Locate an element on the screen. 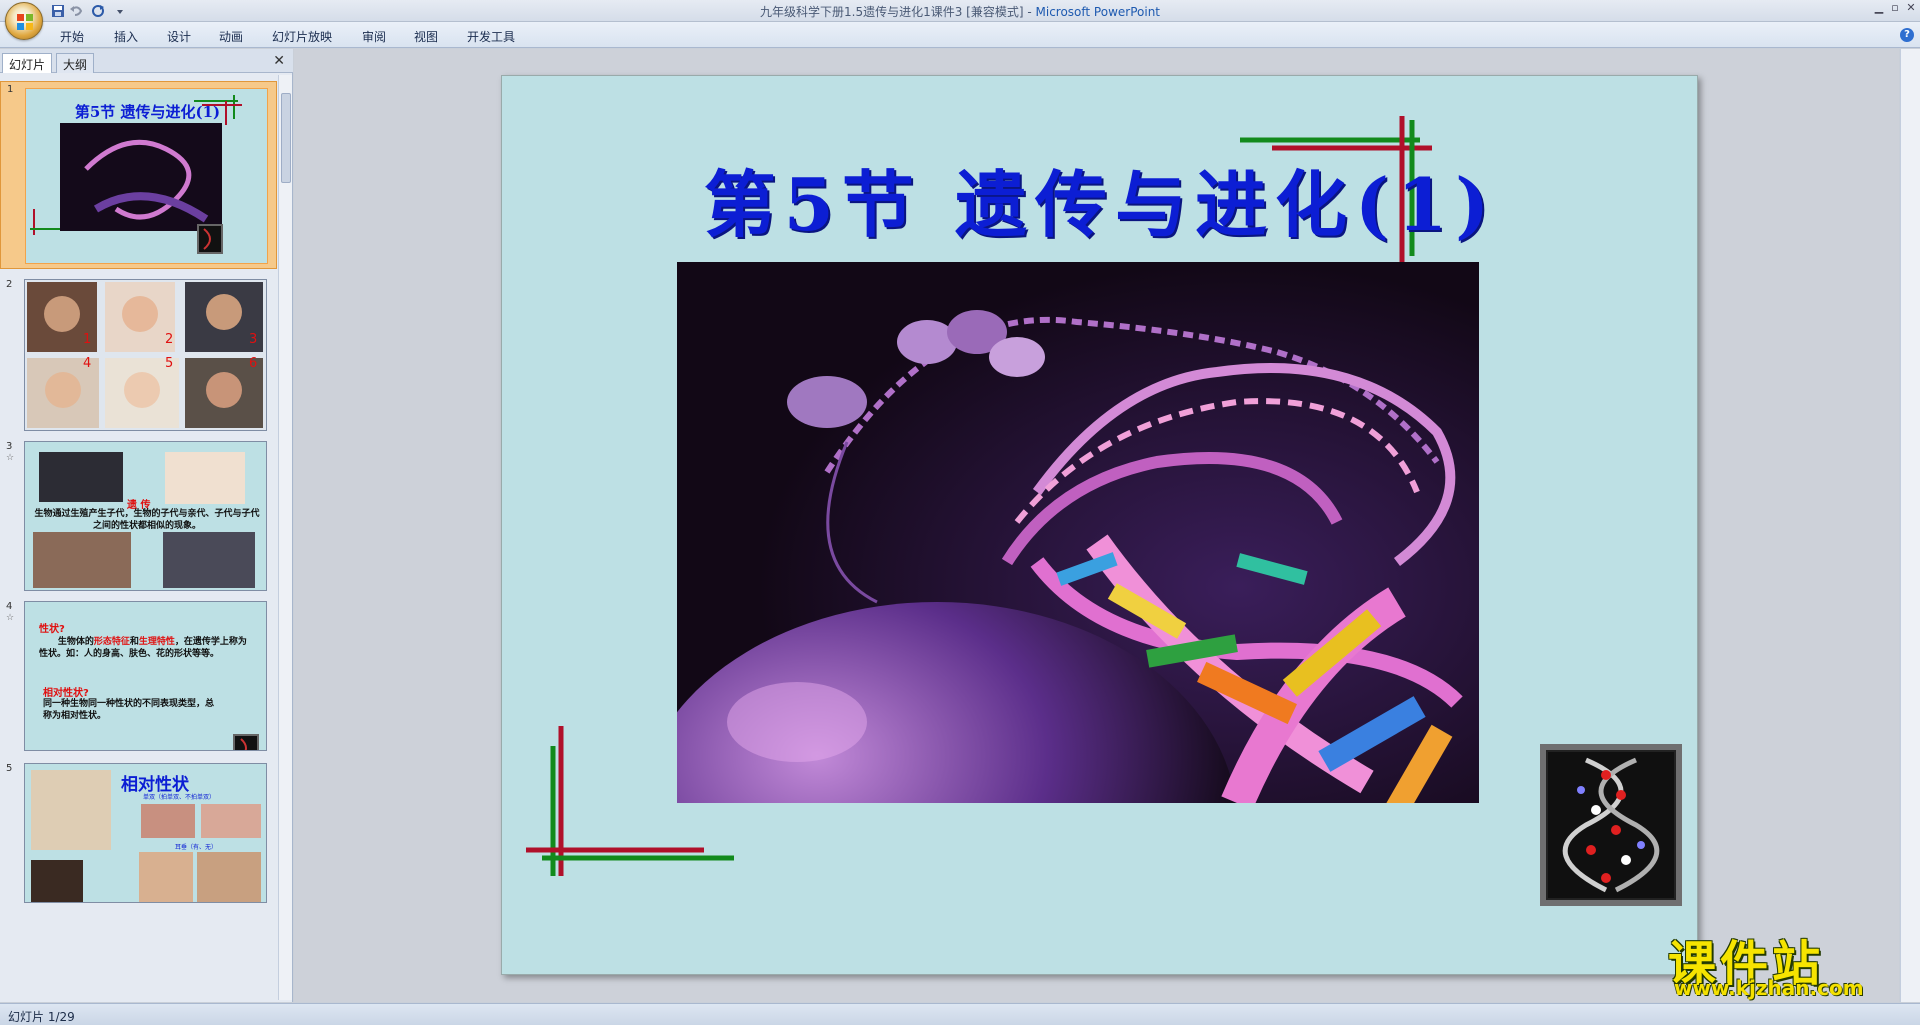 The image size is (1920, 1025). pane-tabs: 幻灯片 大纲 ✕ is located at coordinates (146, 61).